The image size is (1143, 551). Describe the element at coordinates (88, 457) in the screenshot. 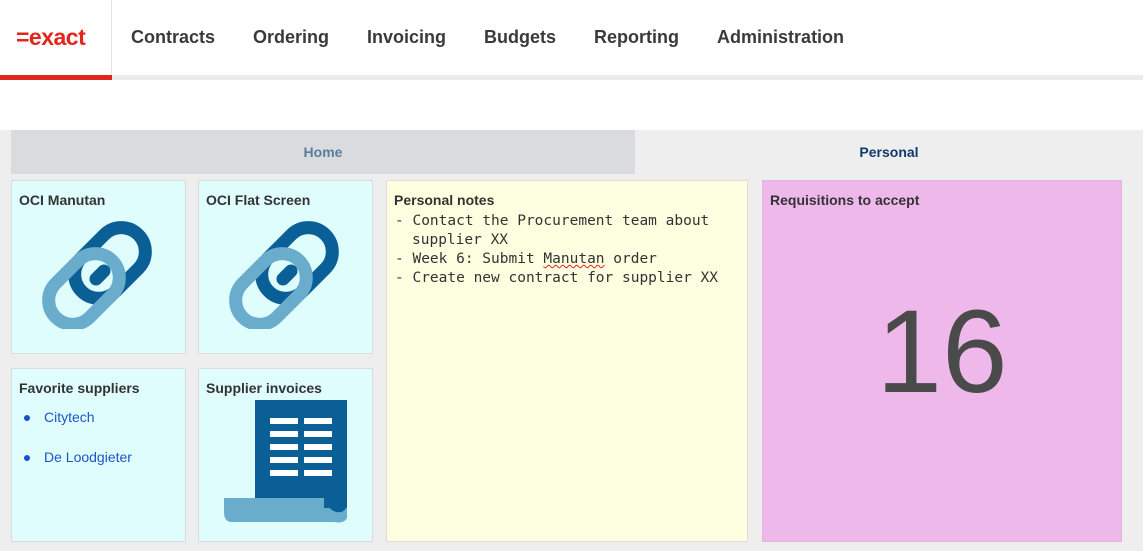

I see `supplier-link-de-loodgieter: De Loodgieter` at that location.